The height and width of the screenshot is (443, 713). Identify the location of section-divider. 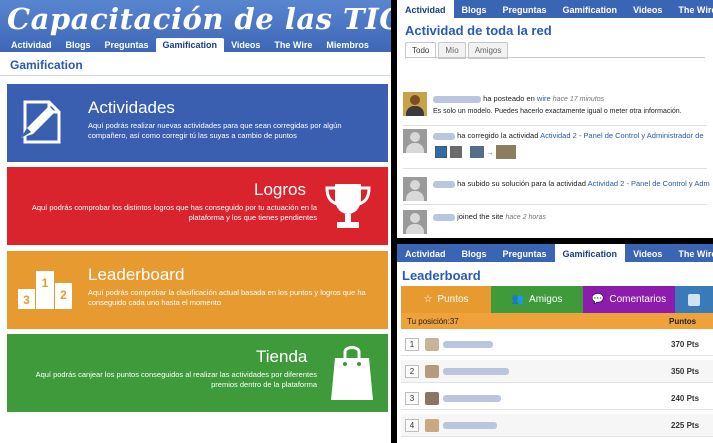
(195, 75).